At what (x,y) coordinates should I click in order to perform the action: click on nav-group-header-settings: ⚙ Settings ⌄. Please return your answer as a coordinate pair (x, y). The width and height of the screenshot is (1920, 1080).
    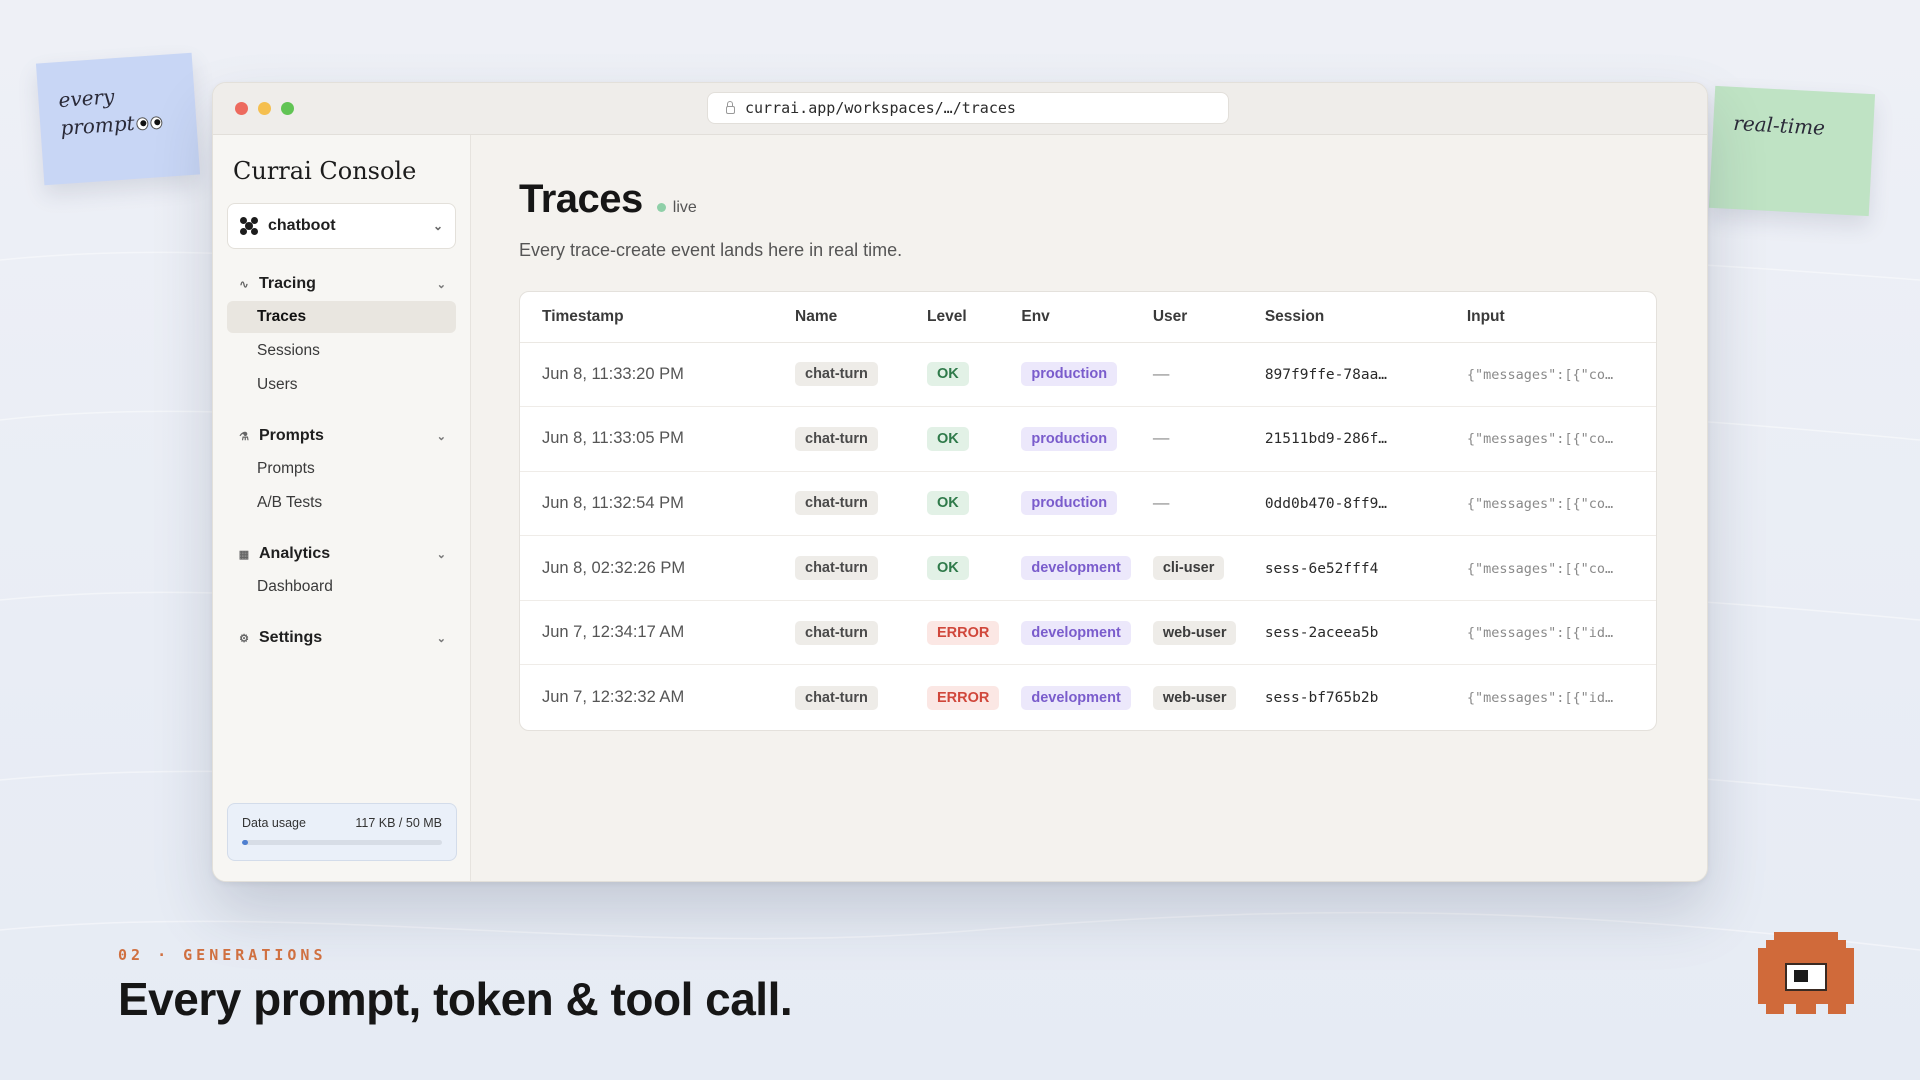
    Looking at the image, I should click on (341, 638).